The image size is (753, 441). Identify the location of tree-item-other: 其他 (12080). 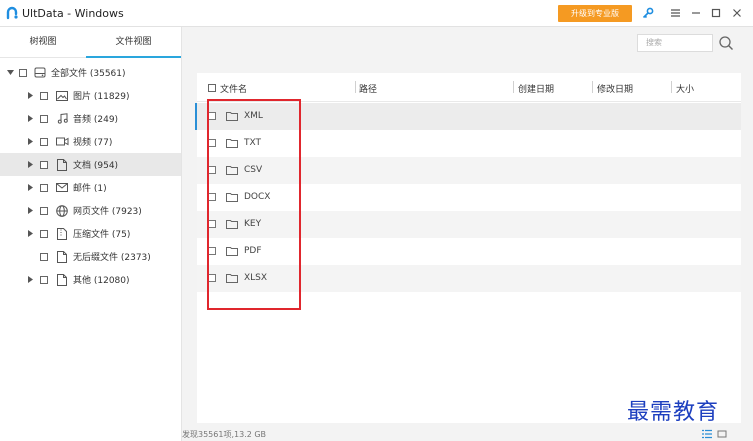
(90, 279).